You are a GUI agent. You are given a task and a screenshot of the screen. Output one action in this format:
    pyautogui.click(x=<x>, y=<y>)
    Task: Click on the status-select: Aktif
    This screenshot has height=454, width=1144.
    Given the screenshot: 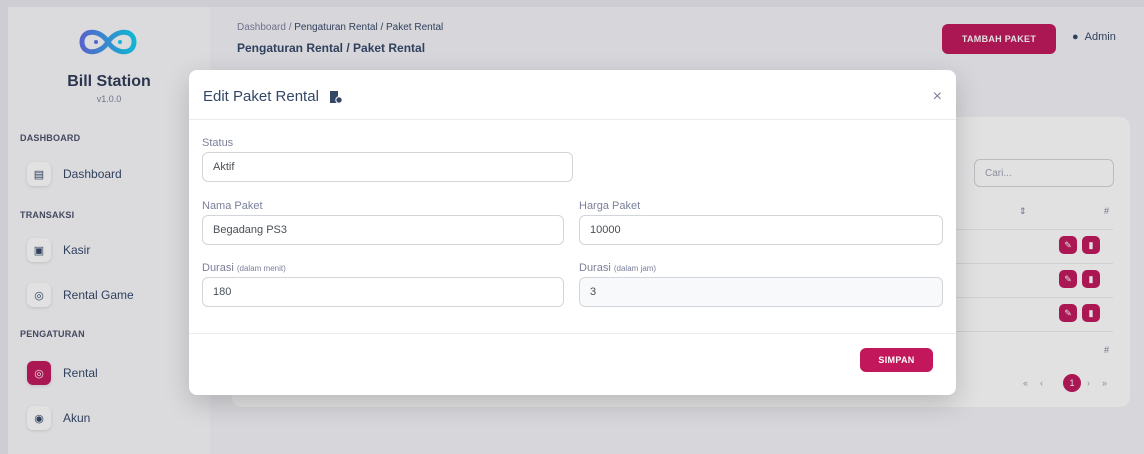 What is the action you would take?
    pyautogui.click(x=387, y=167)
    